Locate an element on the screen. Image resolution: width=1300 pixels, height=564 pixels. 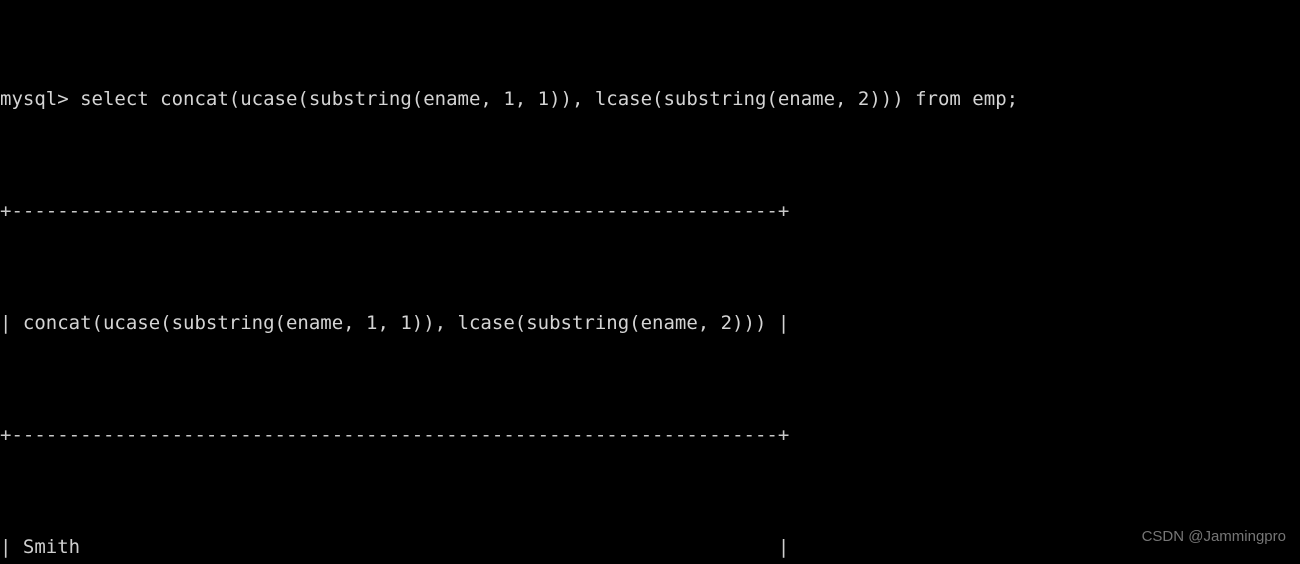
csdn-watermark: CSDN @Jammingpro is located at coordinates (1213, 536).